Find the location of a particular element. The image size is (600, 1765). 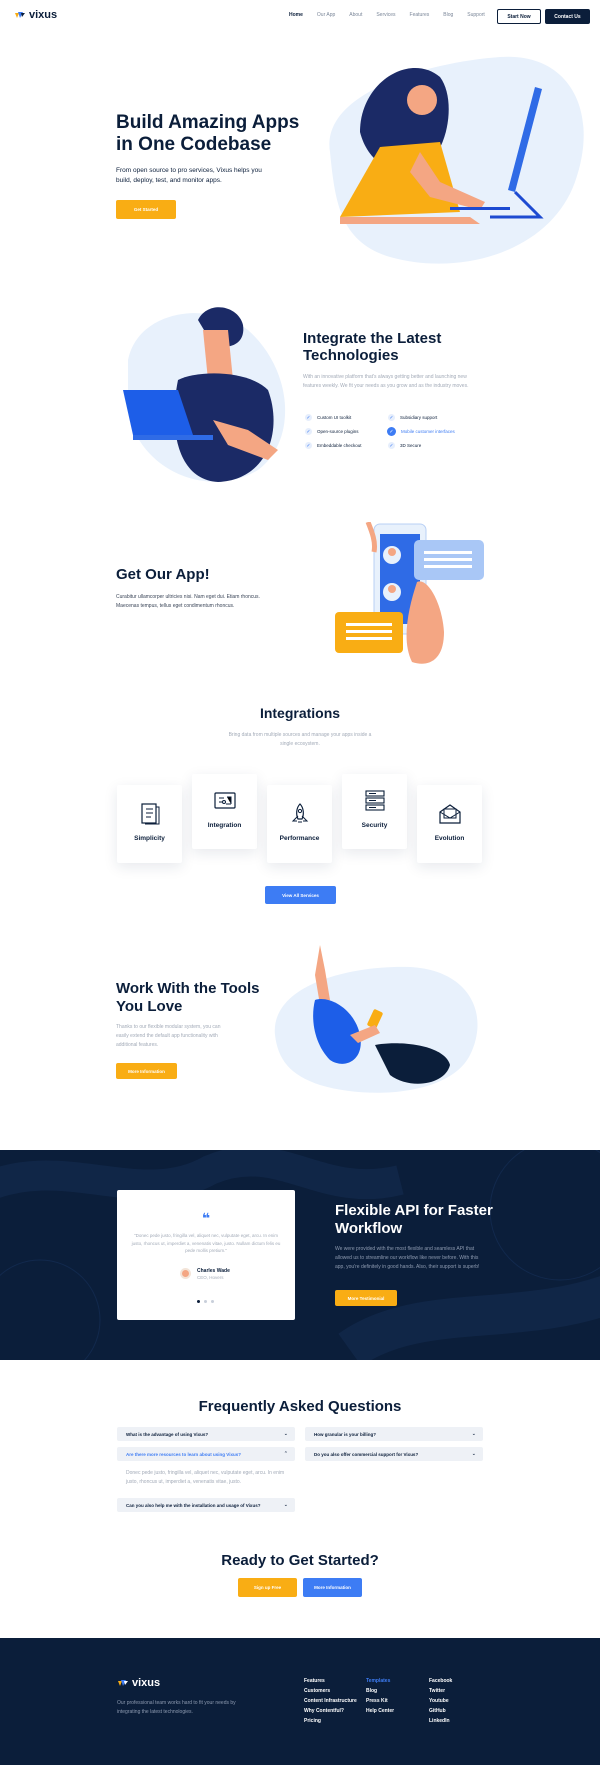

nav-about: About is located at coordinates (355, 15).